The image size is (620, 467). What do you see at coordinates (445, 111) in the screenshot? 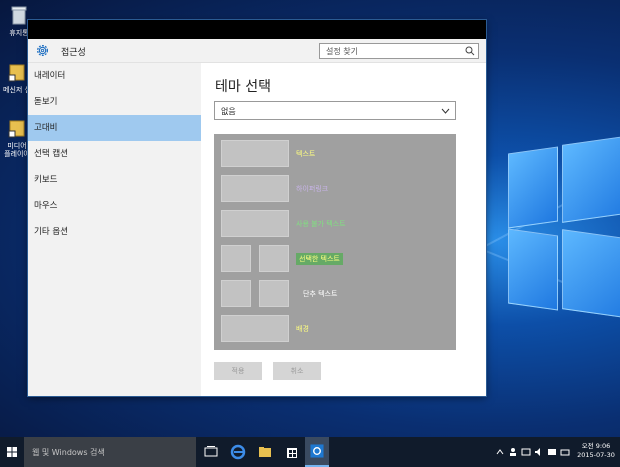
I see `chevron-down-icon` at bounding box center [445, 111].